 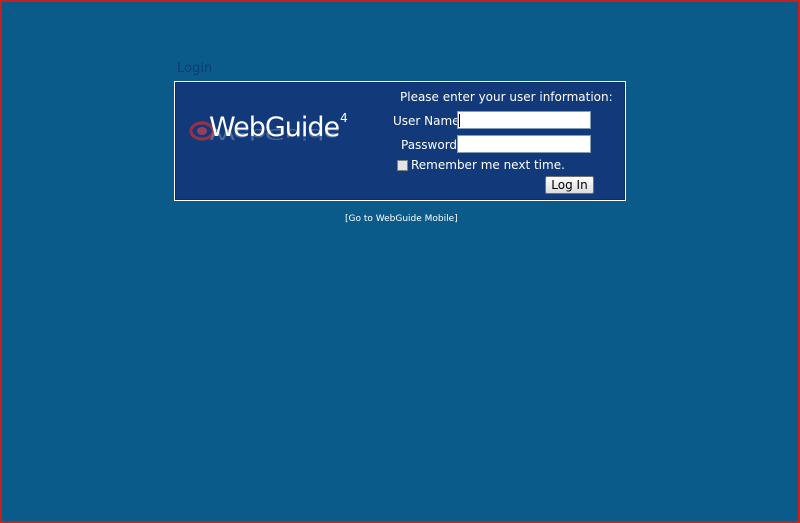 What do you see at coordinates (569, 185) in the screenshot?
I see `login-button: Log In` at bounding box center [569, 185].